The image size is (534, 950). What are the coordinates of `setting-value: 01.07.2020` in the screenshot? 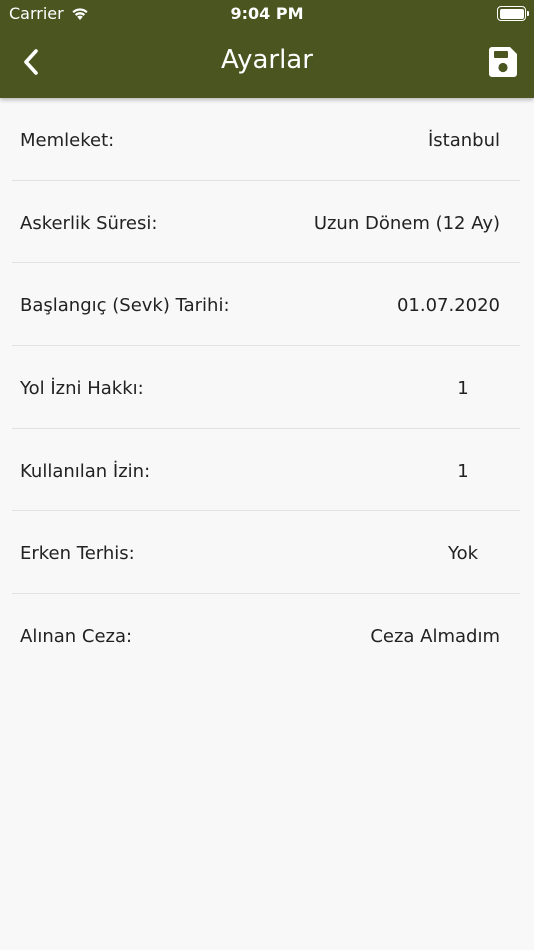 It's located at (448, 306).